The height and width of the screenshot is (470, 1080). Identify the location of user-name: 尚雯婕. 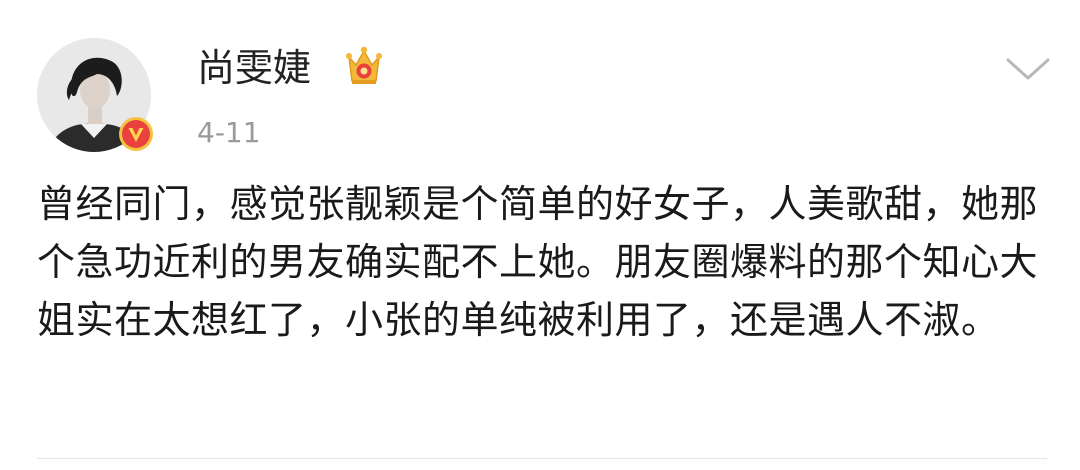
(254, 68).